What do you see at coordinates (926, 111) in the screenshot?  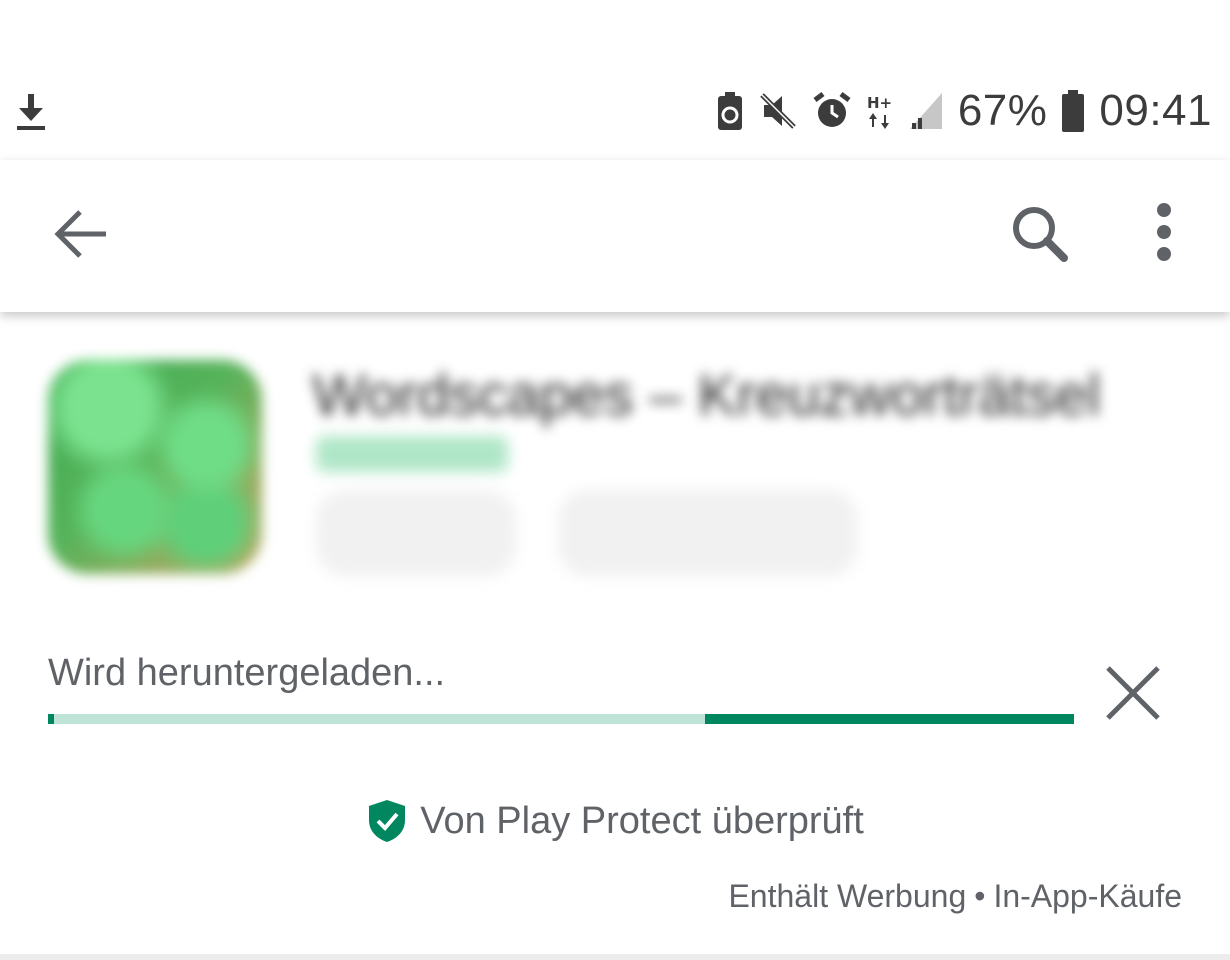 I see `signal-icon` at bounding box center [926, 111].